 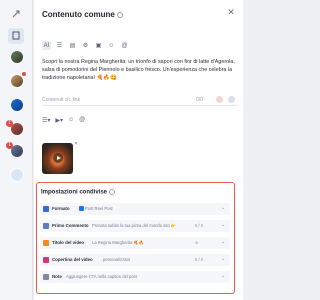 I want to click on shared-settings-title: Impostazioni condivise, so click(x=78, y=192).